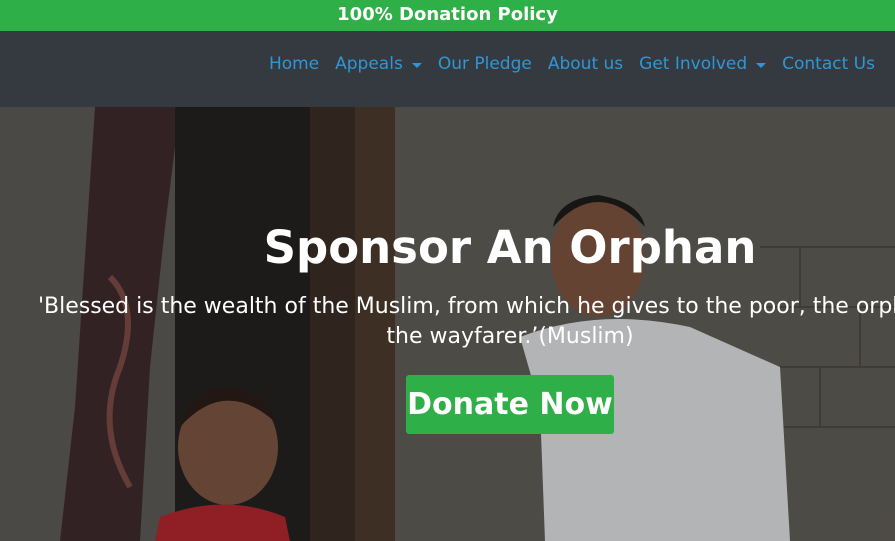 The image size is (895, 541). What do you see at coordinates (510, 247) in the screenshot?
I see `hero-title: Sponsor An Orphan` at bounding box center [510, 247].